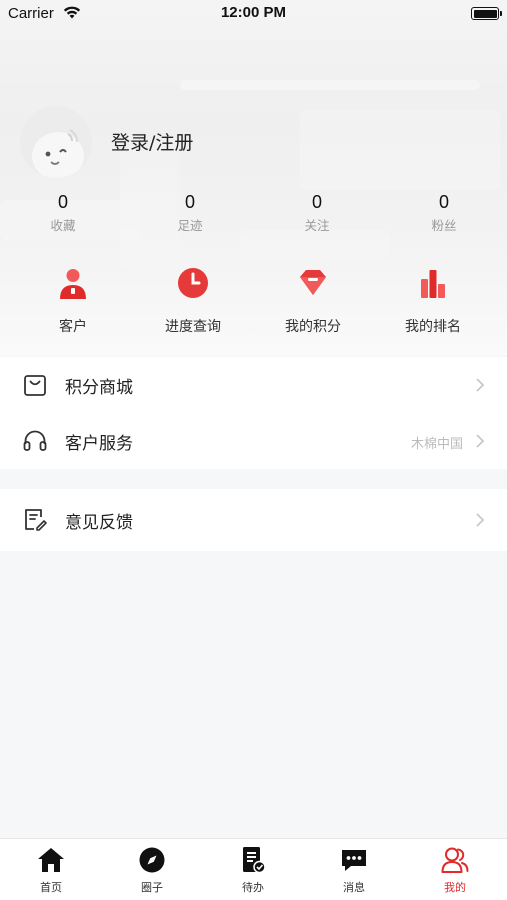 The width and height of the screenshot is (507, 900). I want to click on stats-bar: 0 收藏 0 足迹 0 关注 0 粉丝, so click(253, 215).